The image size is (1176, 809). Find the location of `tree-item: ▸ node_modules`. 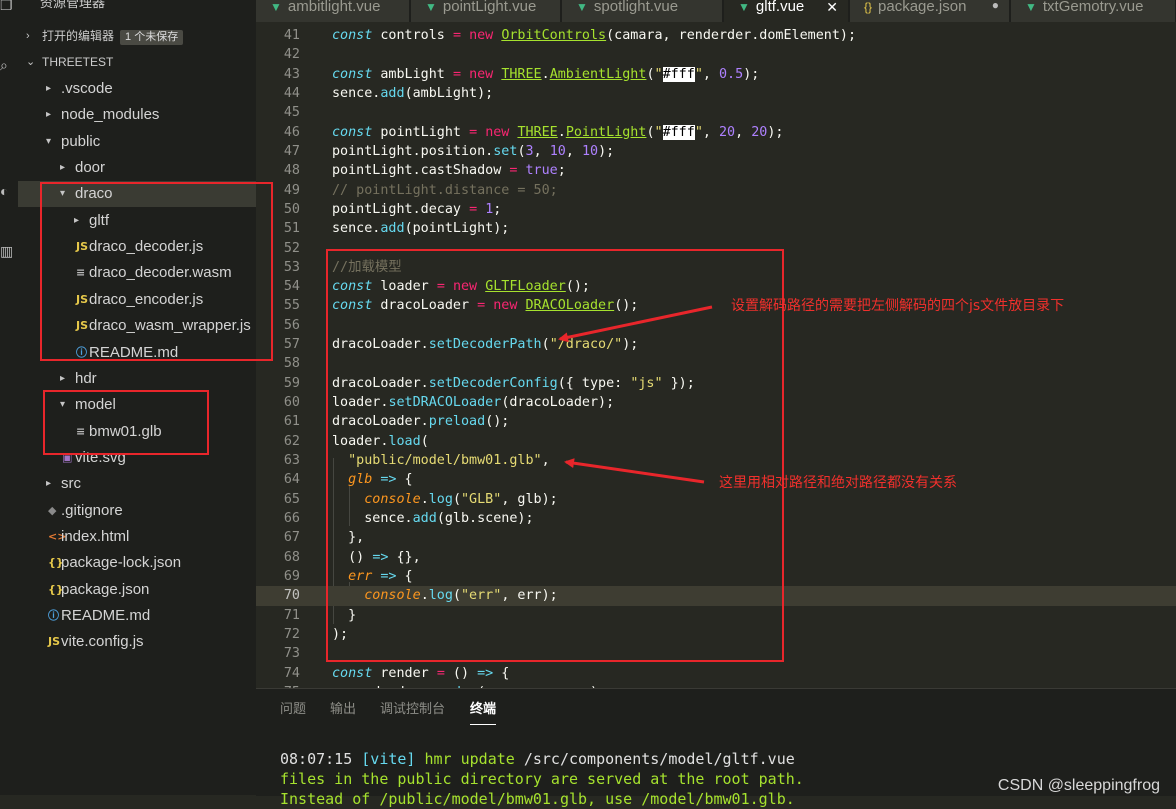

tree-item: ▸ node_modules is located at coordinates (137, 115).